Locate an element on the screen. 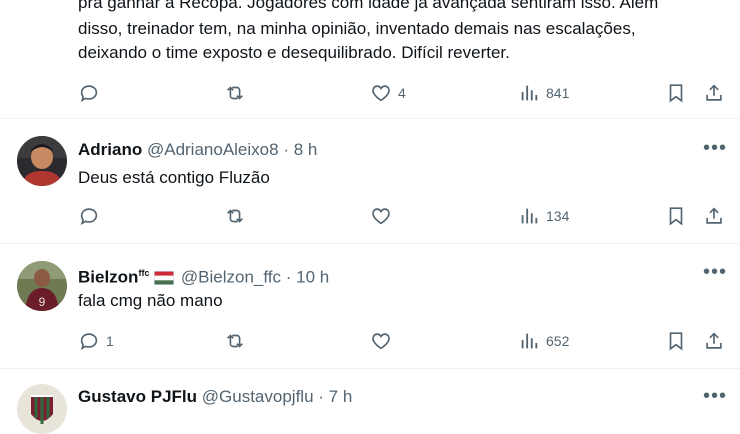 The image size is (740, 434). views-count: 134 is located at coordinates (558, 216).